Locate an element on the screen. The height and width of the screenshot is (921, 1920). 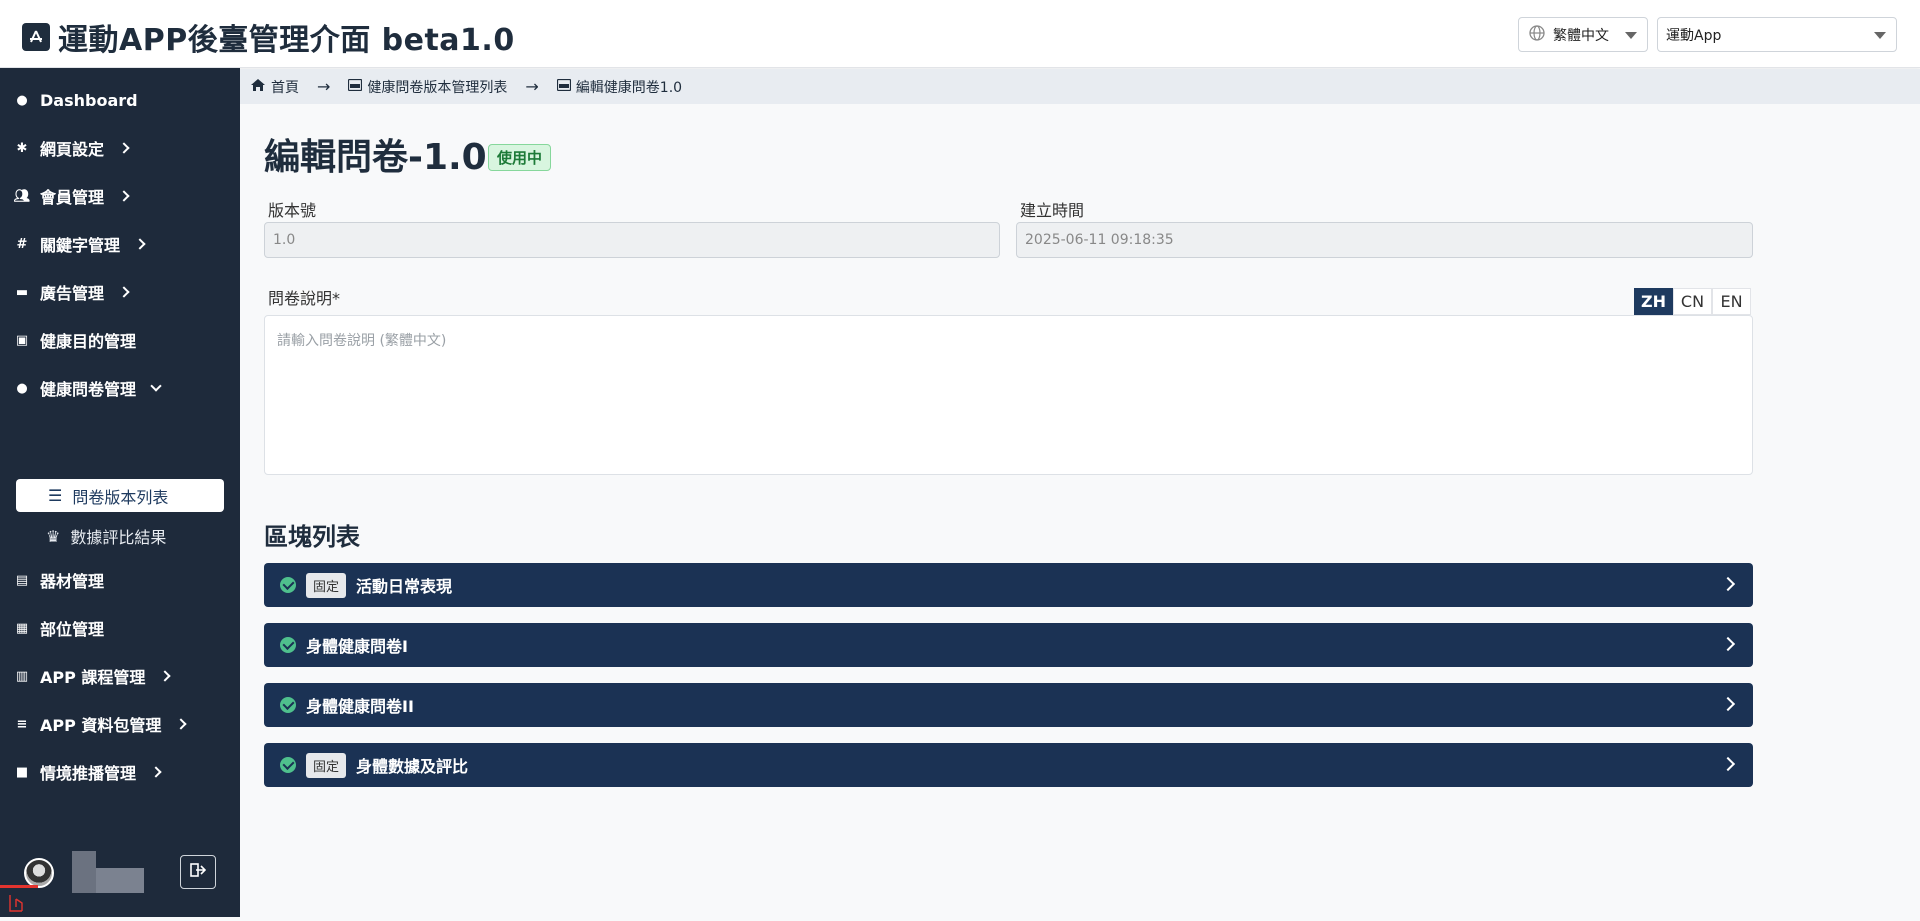
top-header: 運動APP後臺管理介面 beta1.0 繁體中文 運動App is located at coordinates (960, 34).